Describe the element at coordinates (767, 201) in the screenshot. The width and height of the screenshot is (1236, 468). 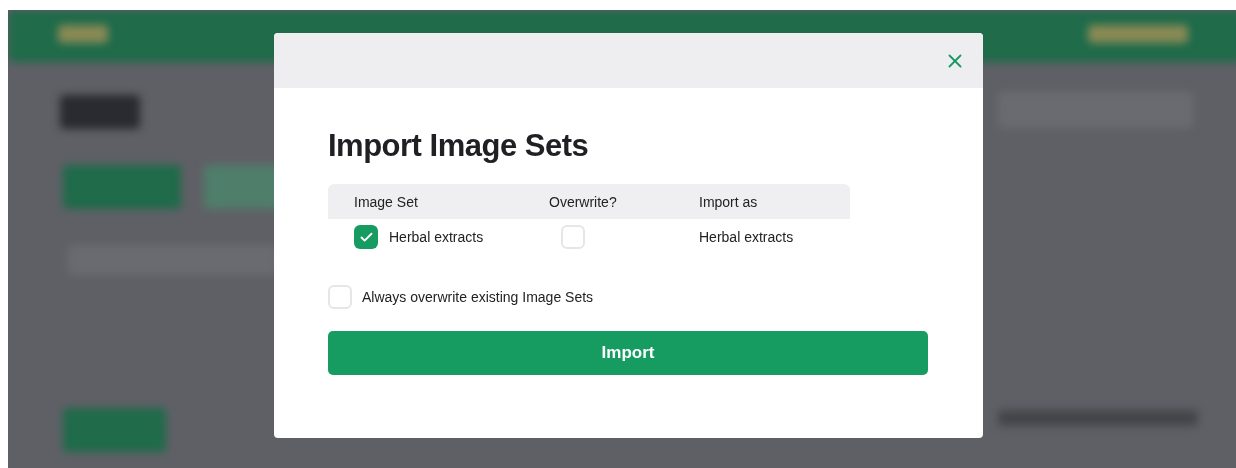
I see `column-header: Import as` at that location.